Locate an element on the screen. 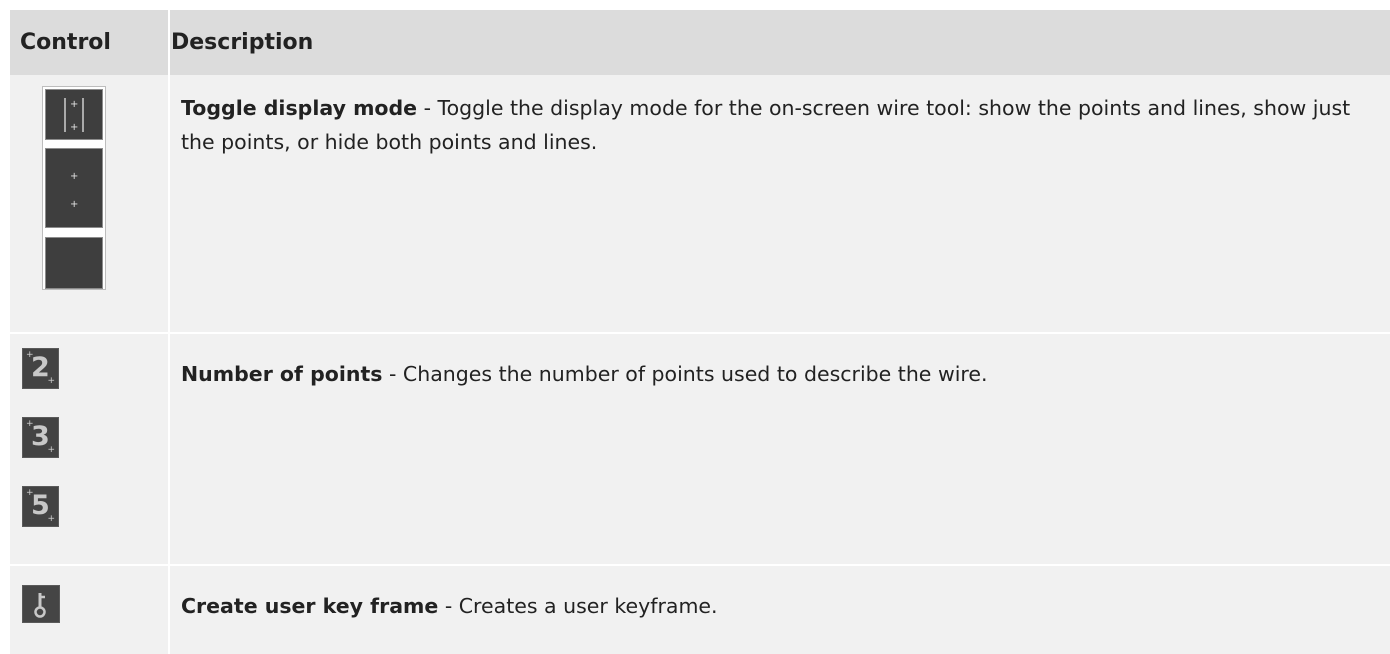 The width and height of the screenshot is (1390, 654). key-icon is located at coordinates (41, 604).